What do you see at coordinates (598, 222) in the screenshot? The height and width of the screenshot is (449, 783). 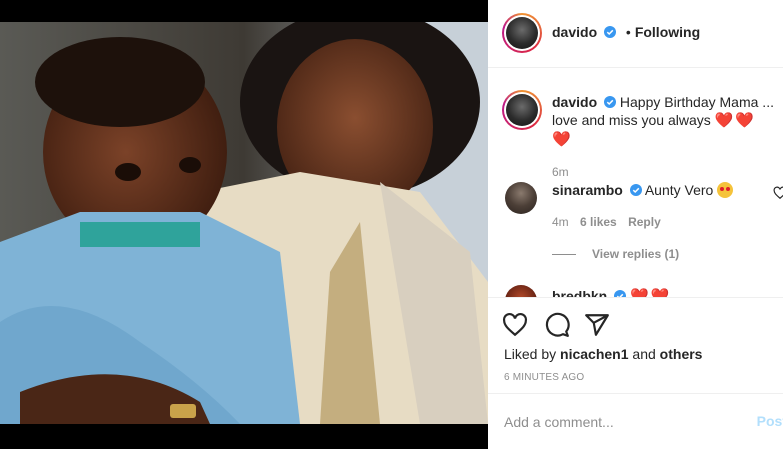 I see `comment-likes: 6 likes` at bounding box center [598, 222].